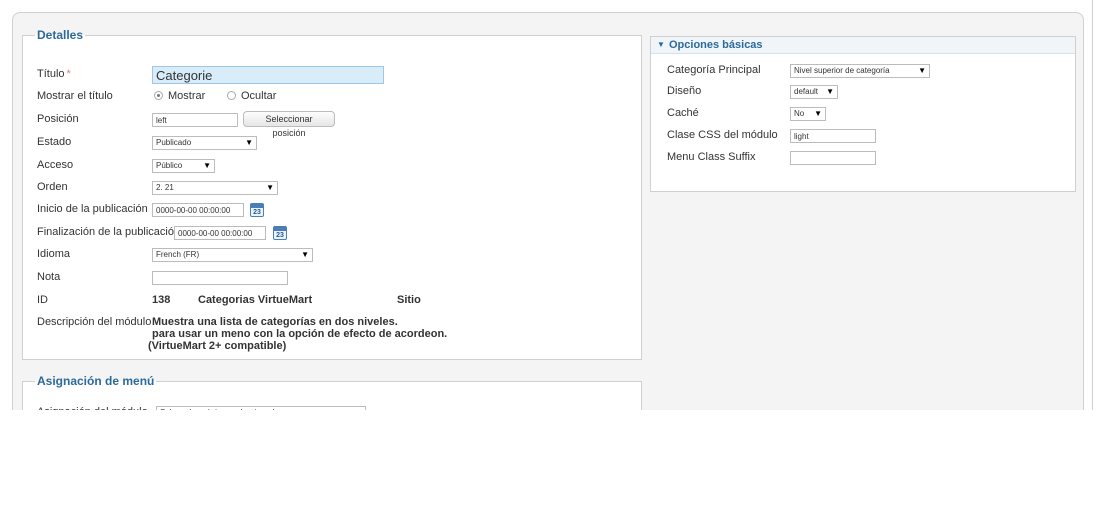 The height and width of the screenshot is (509, 1100). I want to click on menu-assignment-legend: Asignación de menú, so click(96, 381).